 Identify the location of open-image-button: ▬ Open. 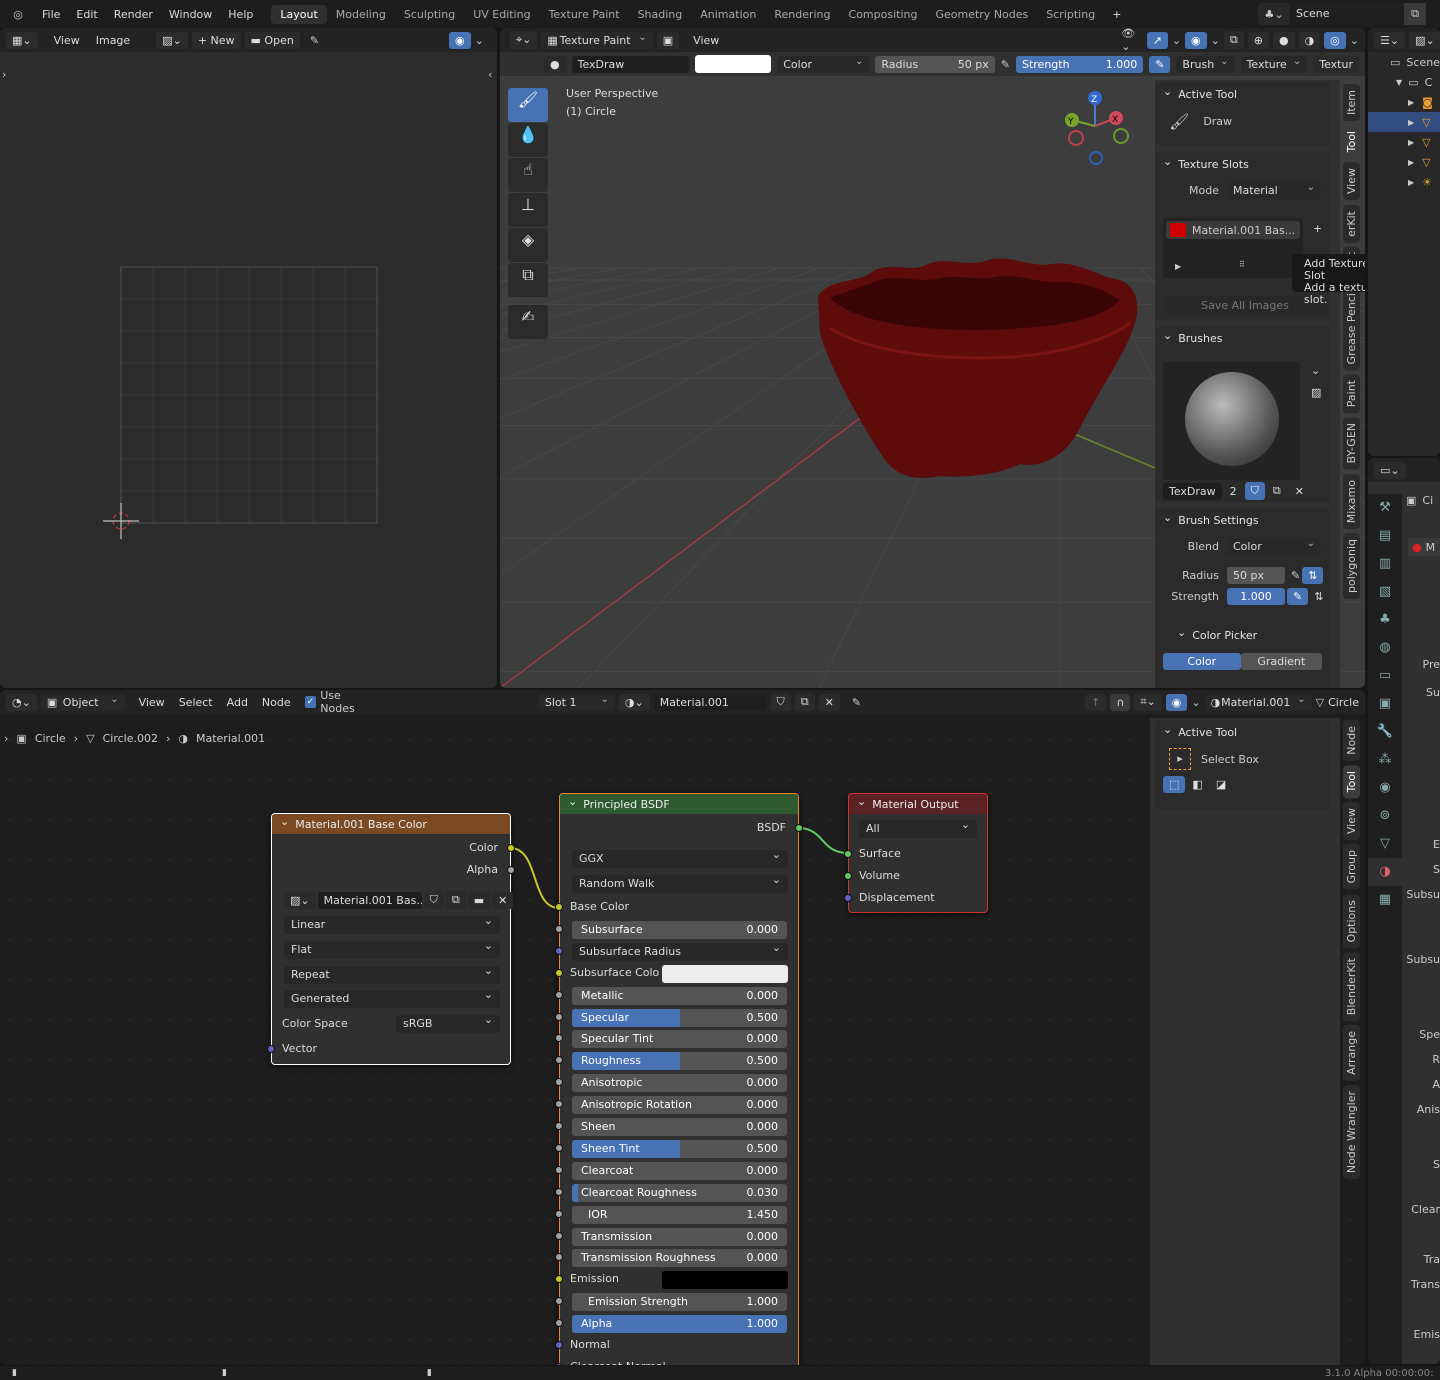
(272, 40).